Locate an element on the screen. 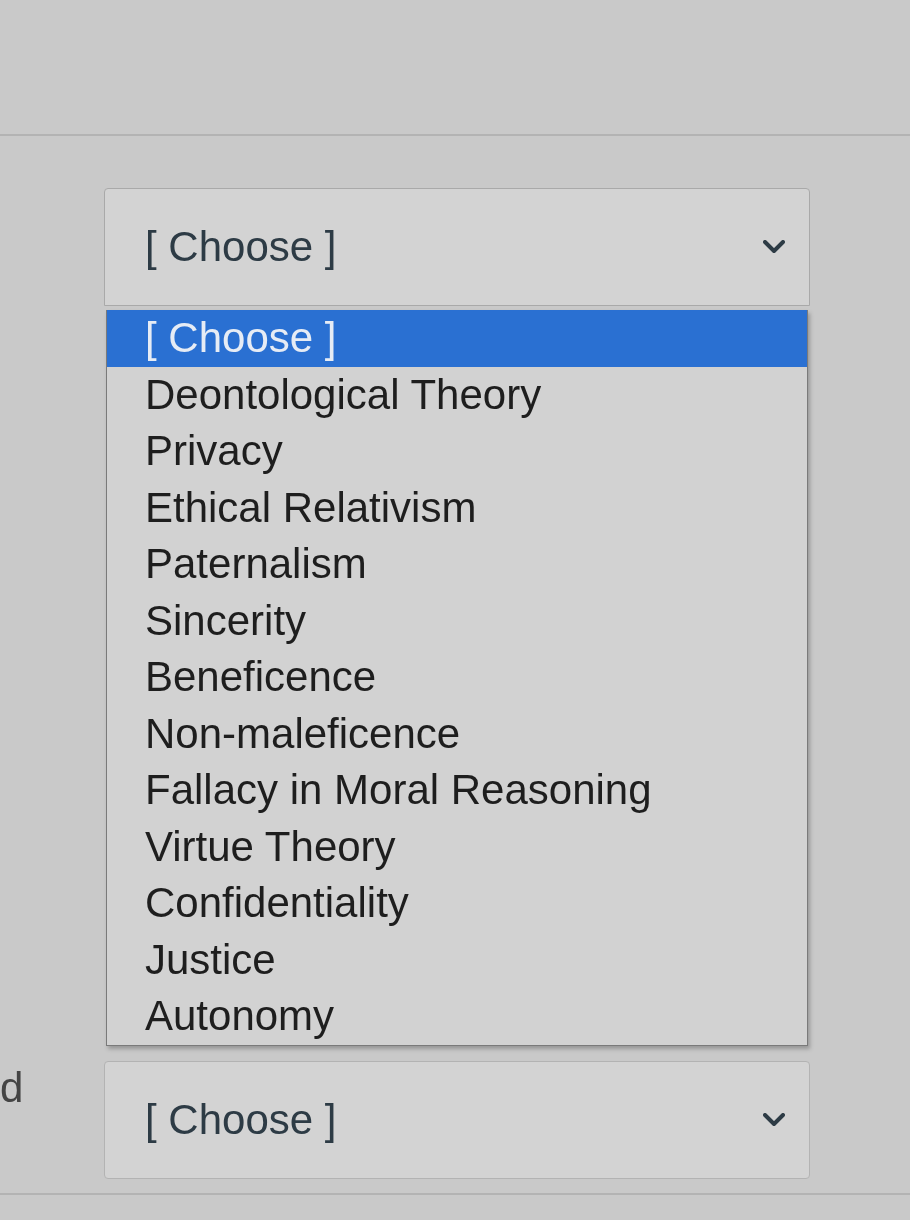  dropdown-option: [ Choose ] is located at coordinates (457, 338).